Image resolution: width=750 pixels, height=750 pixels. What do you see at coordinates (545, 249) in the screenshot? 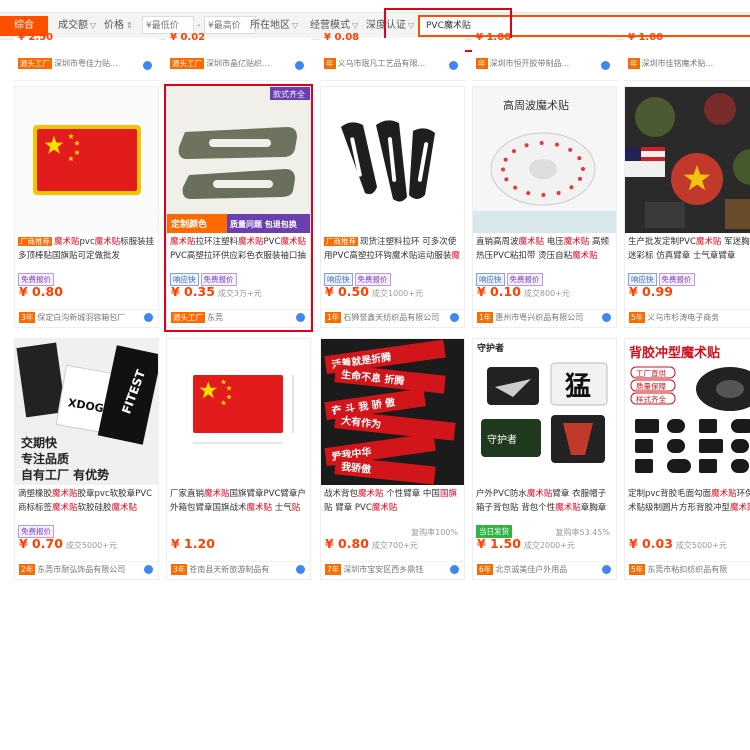
I see `product-title: 直销高周波魔术贴 电压魔术贴 高频热压PVC粘扣带 烫压自粘魔术贴` at bounding box center [545, 249].